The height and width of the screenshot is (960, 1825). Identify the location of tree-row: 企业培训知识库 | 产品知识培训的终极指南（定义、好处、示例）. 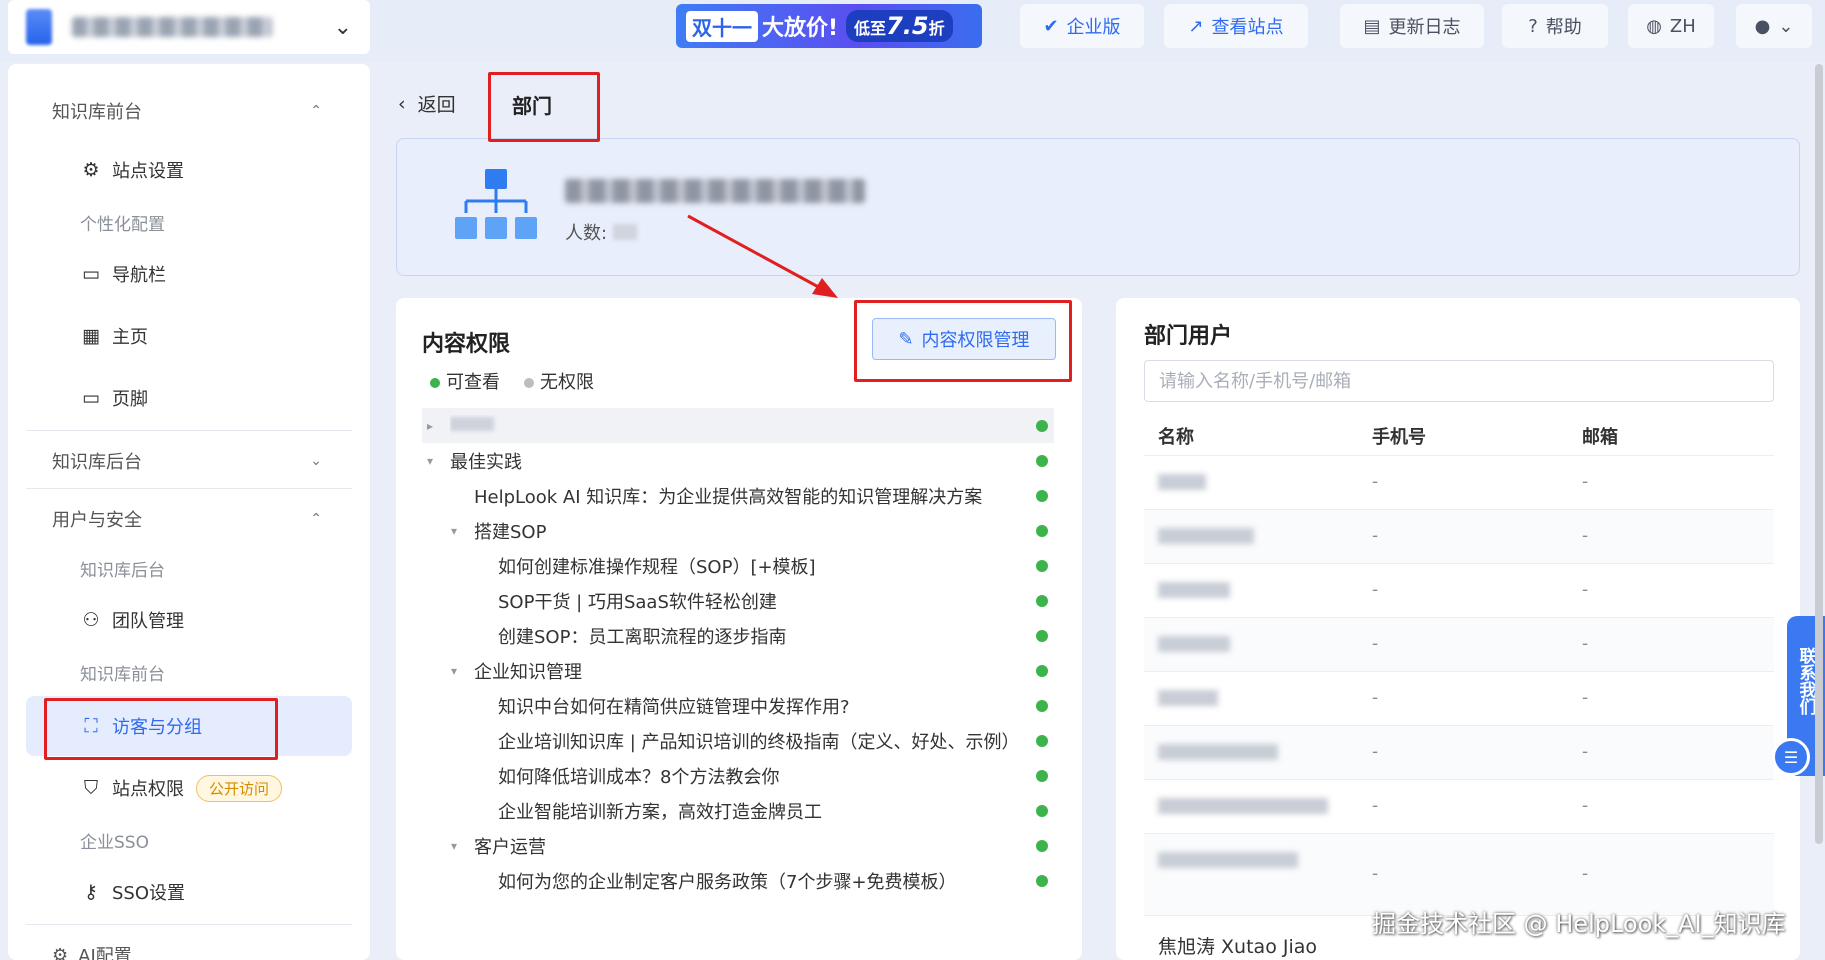
(738, 740).